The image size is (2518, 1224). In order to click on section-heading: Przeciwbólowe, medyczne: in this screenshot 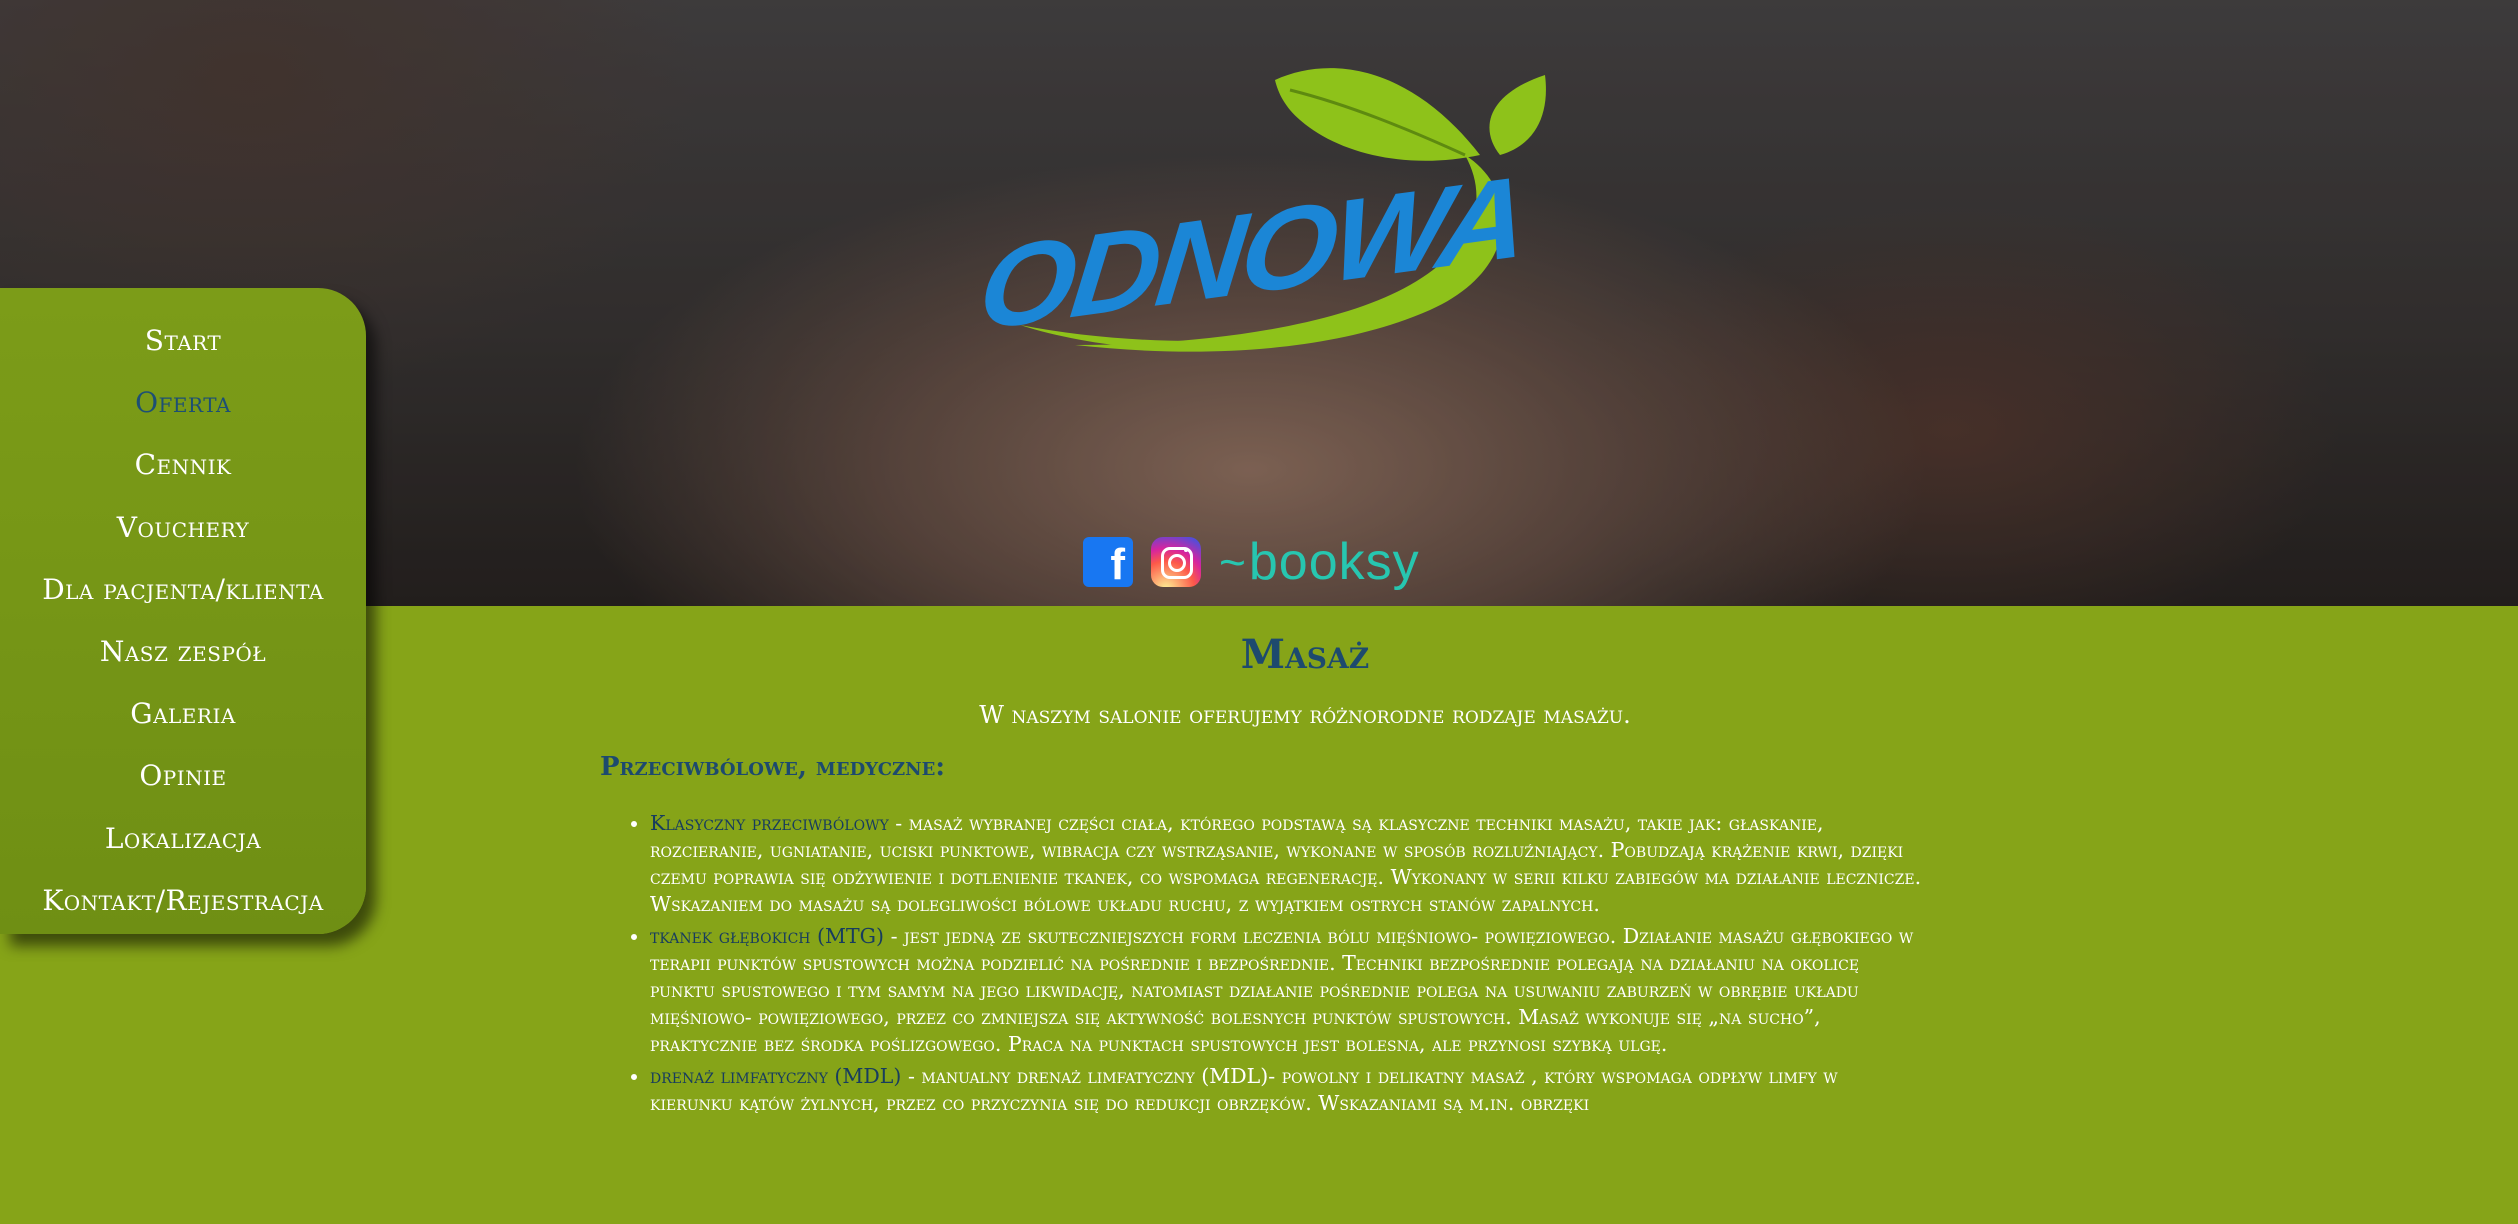, I will do `click(772, 767)`.